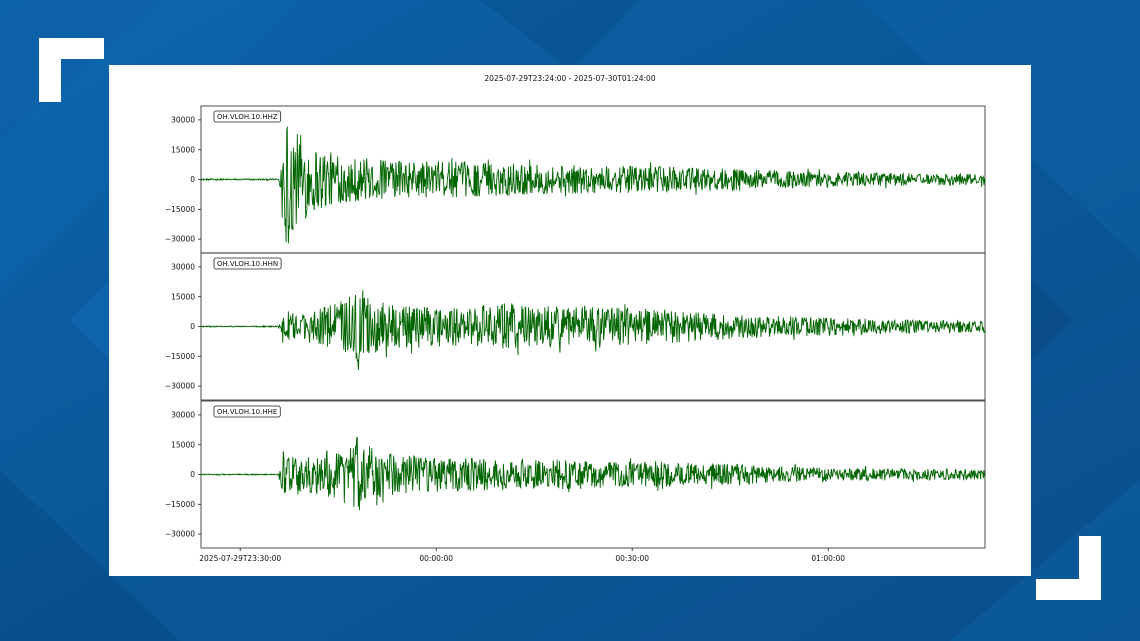 This screenshot has width=1140, height=641. Describe the element at coordinates (247, 264) in the screenshot. I see `station-label-2: OH.VLOH.10.HHN` at that location.